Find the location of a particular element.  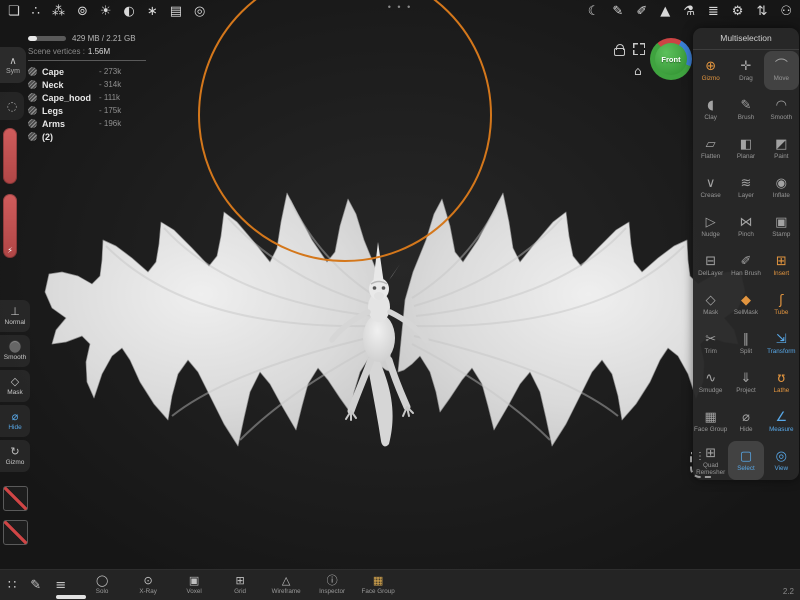

left-tool-shortcuts: ⊥ Normal ● Smooth ◇ Mask ⌀ Hide ↻ Gizmo is located at coordinates (15, 387).